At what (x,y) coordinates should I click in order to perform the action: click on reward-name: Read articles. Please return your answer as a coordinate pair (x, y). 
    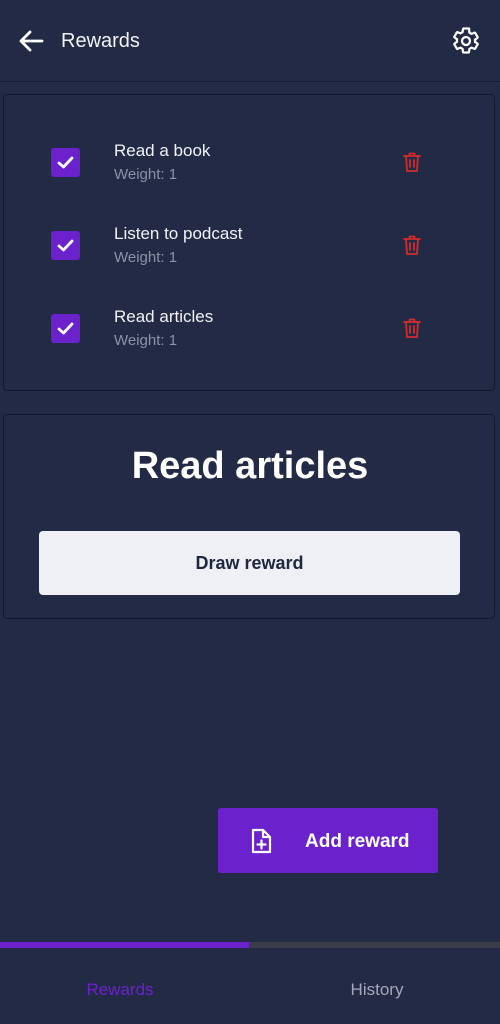
    Looking at the image, I should click on (164, 316).